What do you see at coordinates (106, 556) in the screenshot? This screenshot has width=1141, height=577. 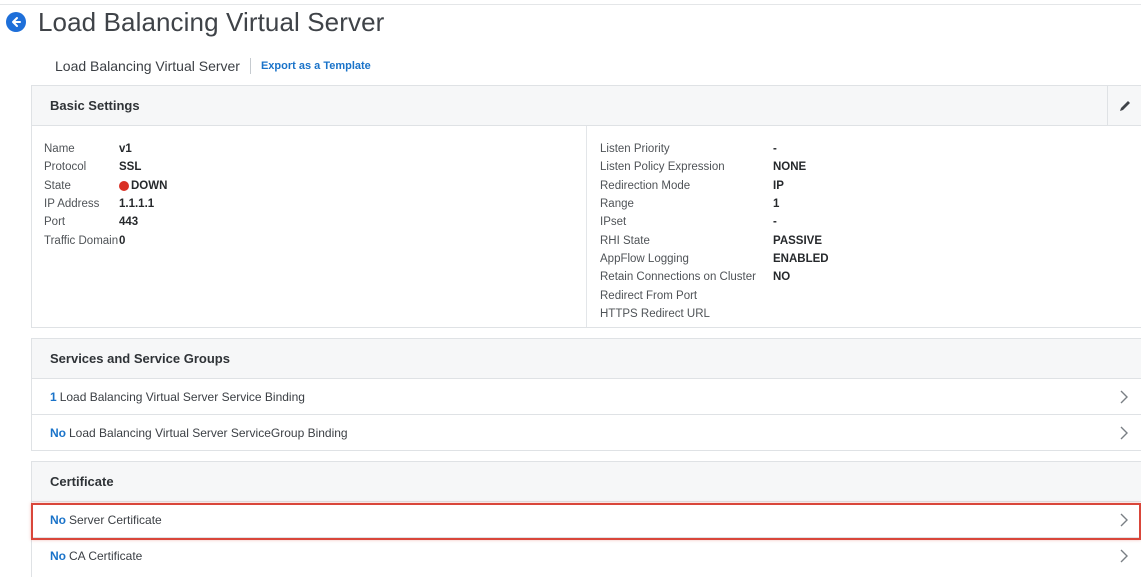 I see `ca-certificate-label: CA Certificate` at bounding box center [106, 556].